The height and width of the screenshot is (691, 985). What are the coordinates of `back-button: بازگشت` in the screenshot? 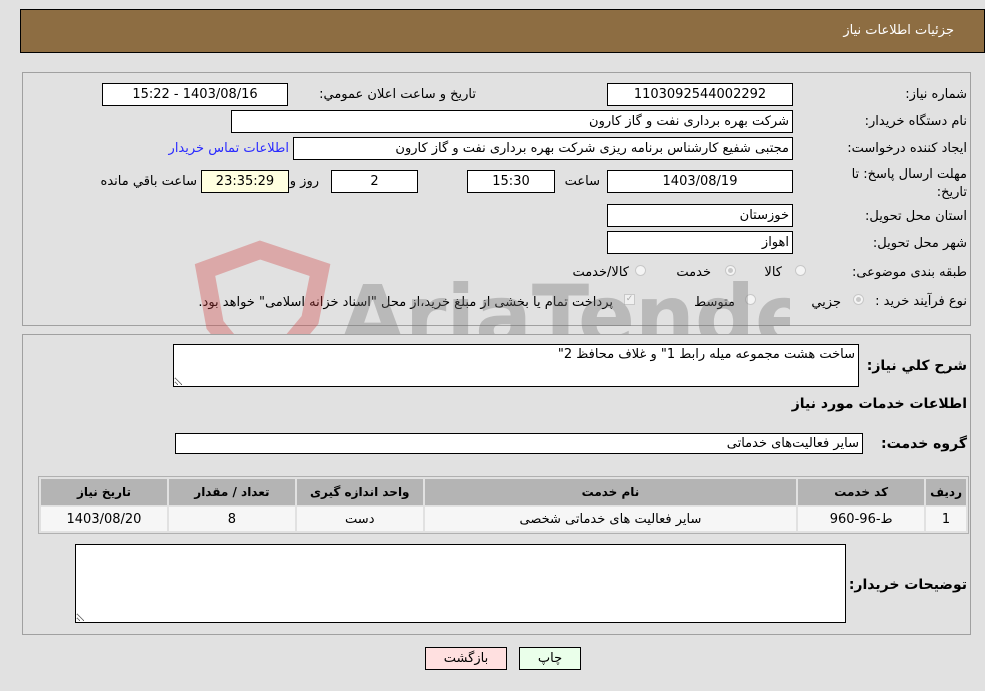 It's located at (466, 658).